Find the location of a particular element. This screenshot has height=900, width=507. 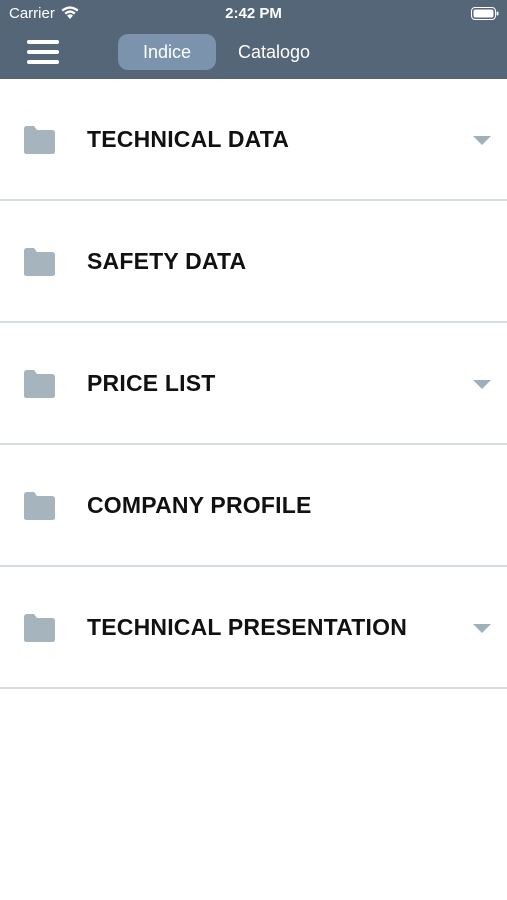

hamburger-menu-icon is located at coordinates (43, 52).